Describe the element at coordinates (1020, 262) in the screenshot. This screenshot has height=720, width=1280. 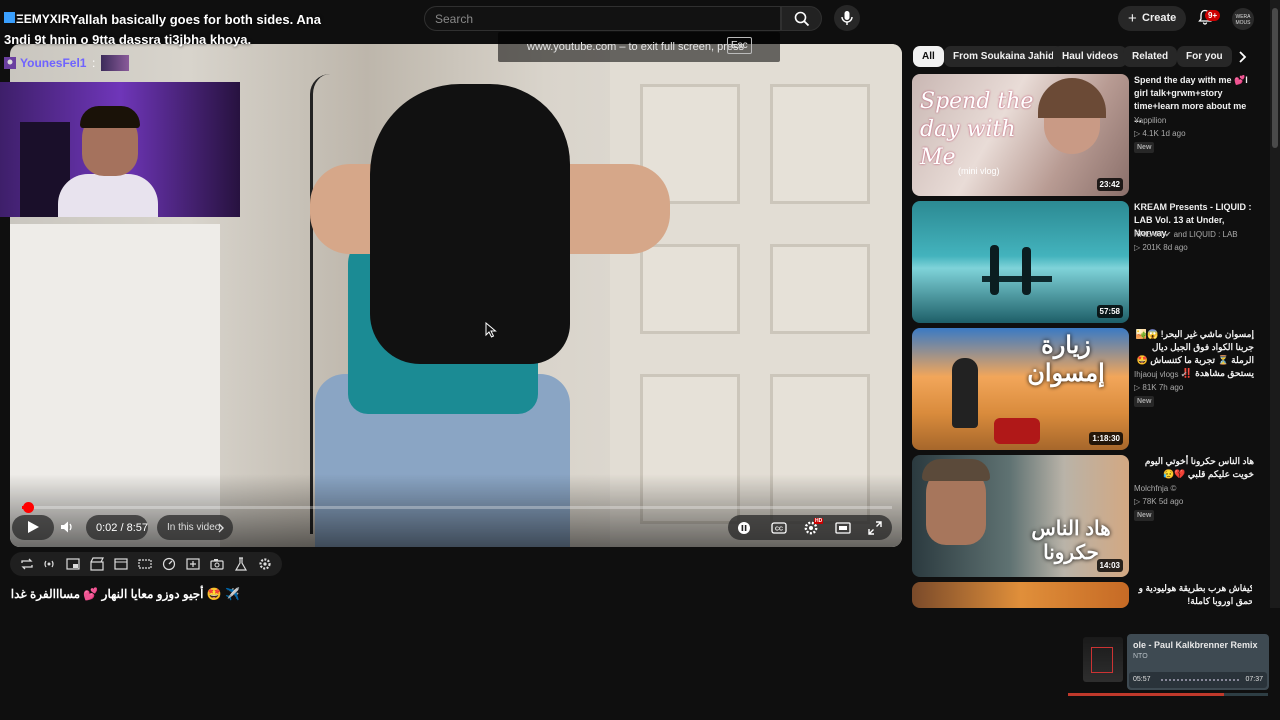
I see `video-thumbnail: 57:58` at that location.